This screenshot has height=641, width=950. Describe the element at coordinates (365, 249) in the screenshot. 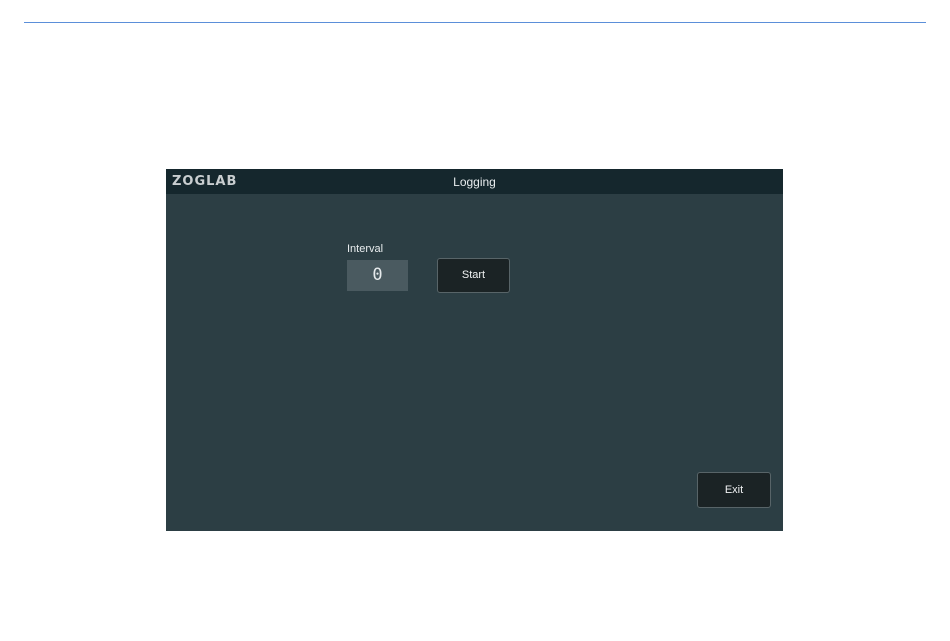

I see `interval-label: Interval` at that location.